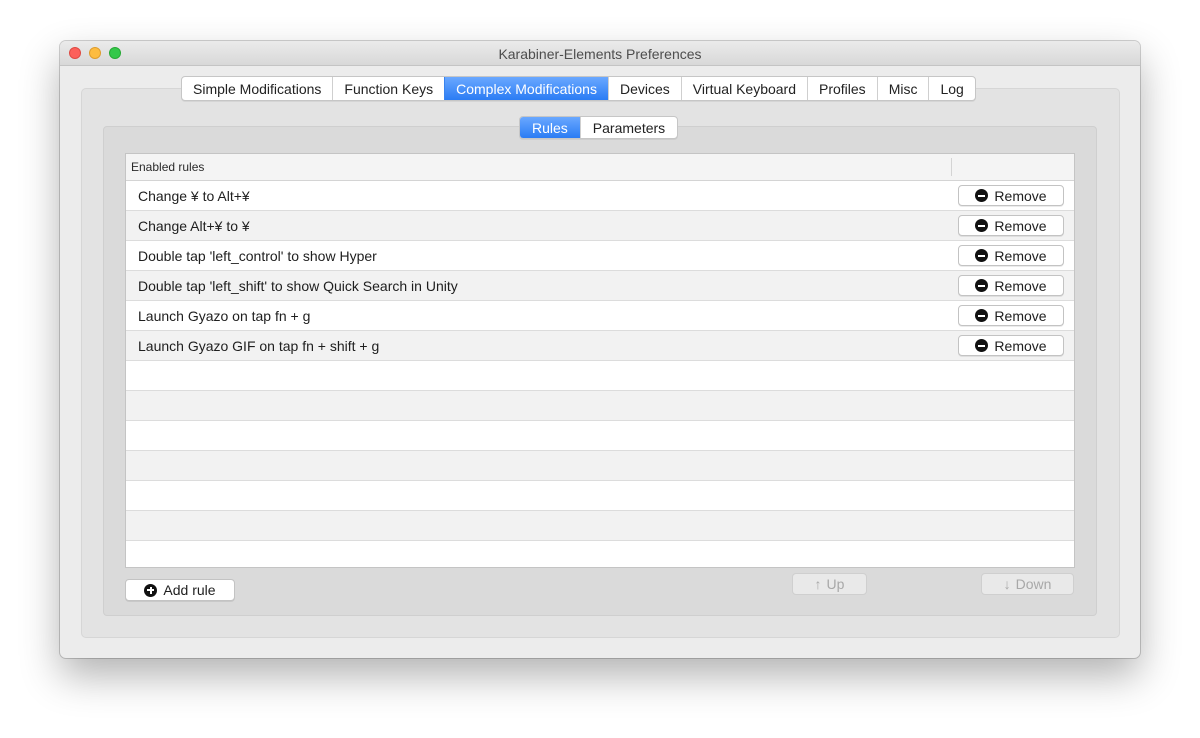 This screenshot has height=738, width=1200. I want to click on table-row: Launch Gyazo on tap fn + g Remove, so click(600, 316).